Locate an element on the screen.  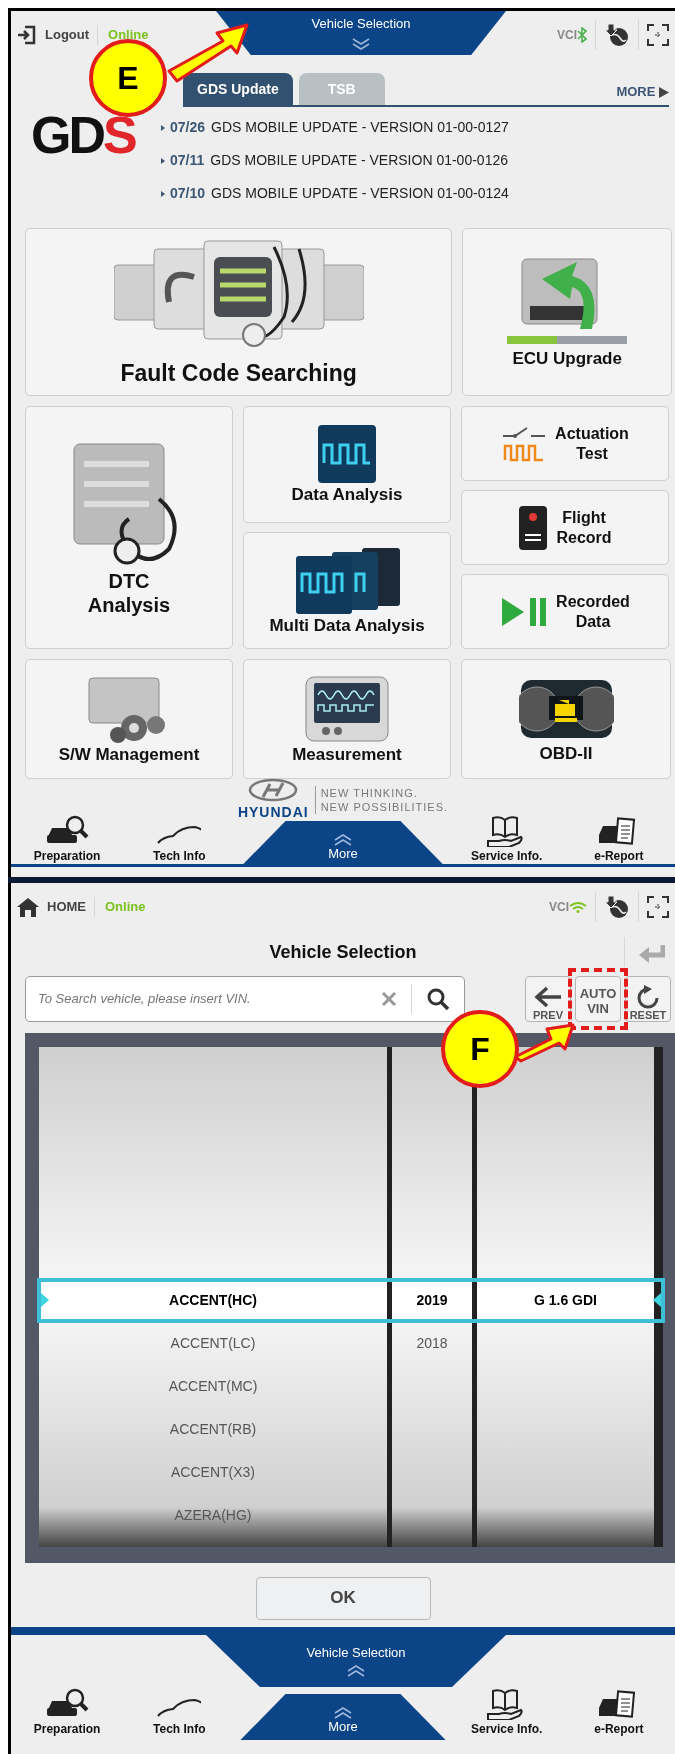
page-title: Vehicle Selection is located at coordinates (343, 952).